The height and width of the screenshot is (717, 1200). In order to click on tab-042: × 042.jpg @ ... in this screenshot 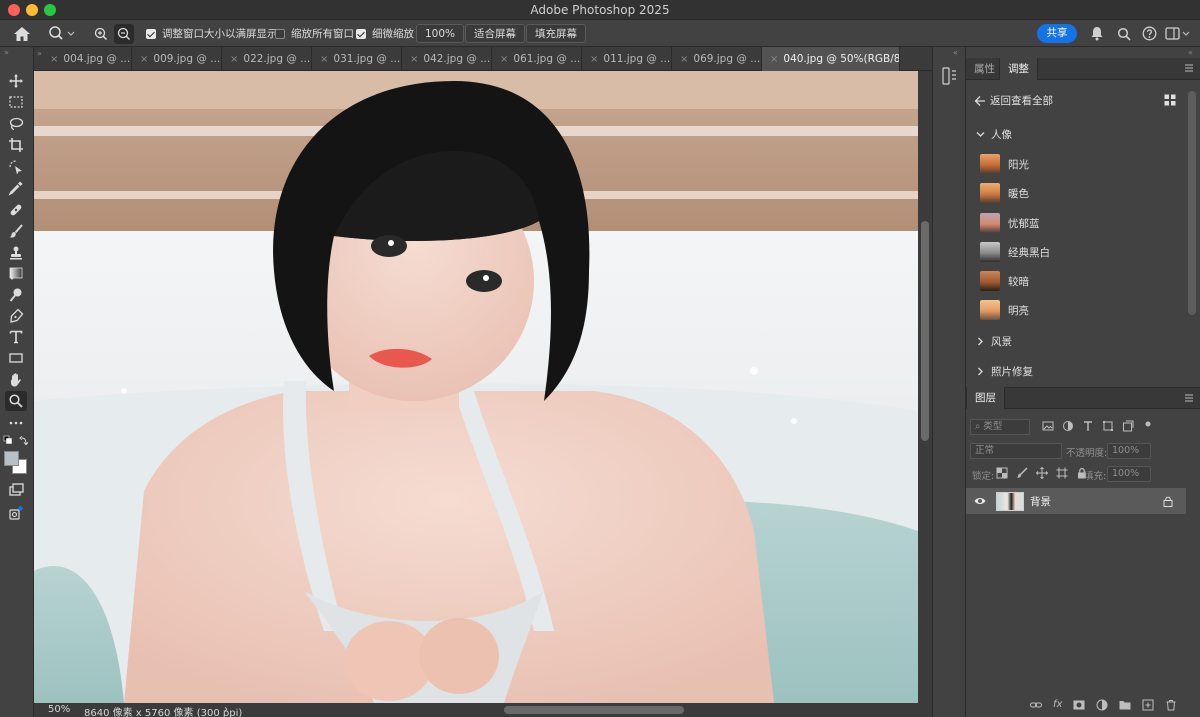, I will do `click(447, 59)`.